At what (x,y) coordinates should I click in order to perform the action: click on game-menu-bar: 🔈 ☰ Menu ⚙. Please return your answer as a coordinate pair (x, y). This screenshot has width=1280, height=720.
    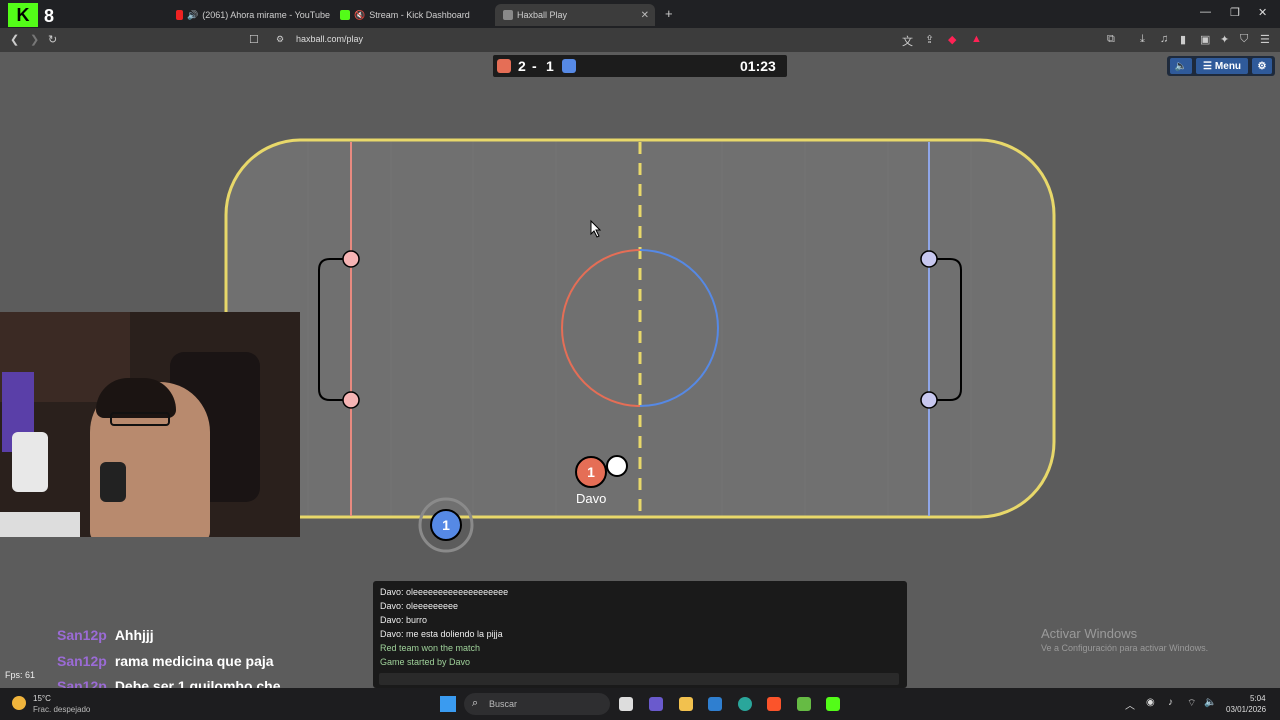
    Looking at the image, I should click on (1221, 66).